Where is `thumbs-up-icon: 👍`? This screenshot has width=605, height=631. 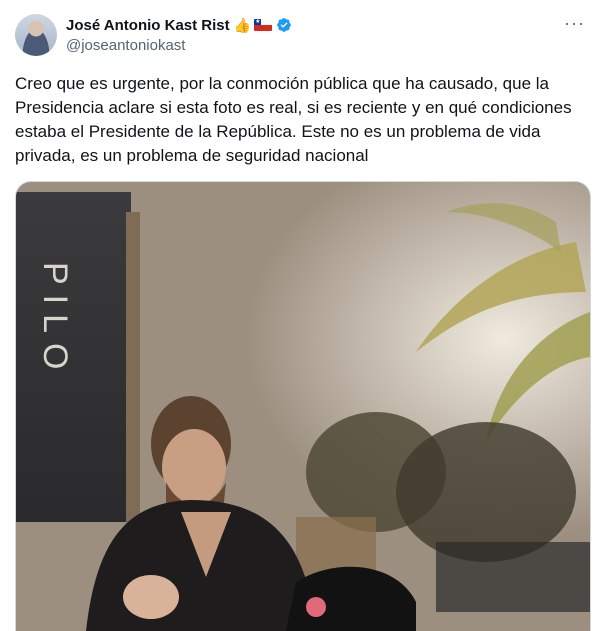 thumbs-up-icon: 👍 is located at coordinates (242, 25).